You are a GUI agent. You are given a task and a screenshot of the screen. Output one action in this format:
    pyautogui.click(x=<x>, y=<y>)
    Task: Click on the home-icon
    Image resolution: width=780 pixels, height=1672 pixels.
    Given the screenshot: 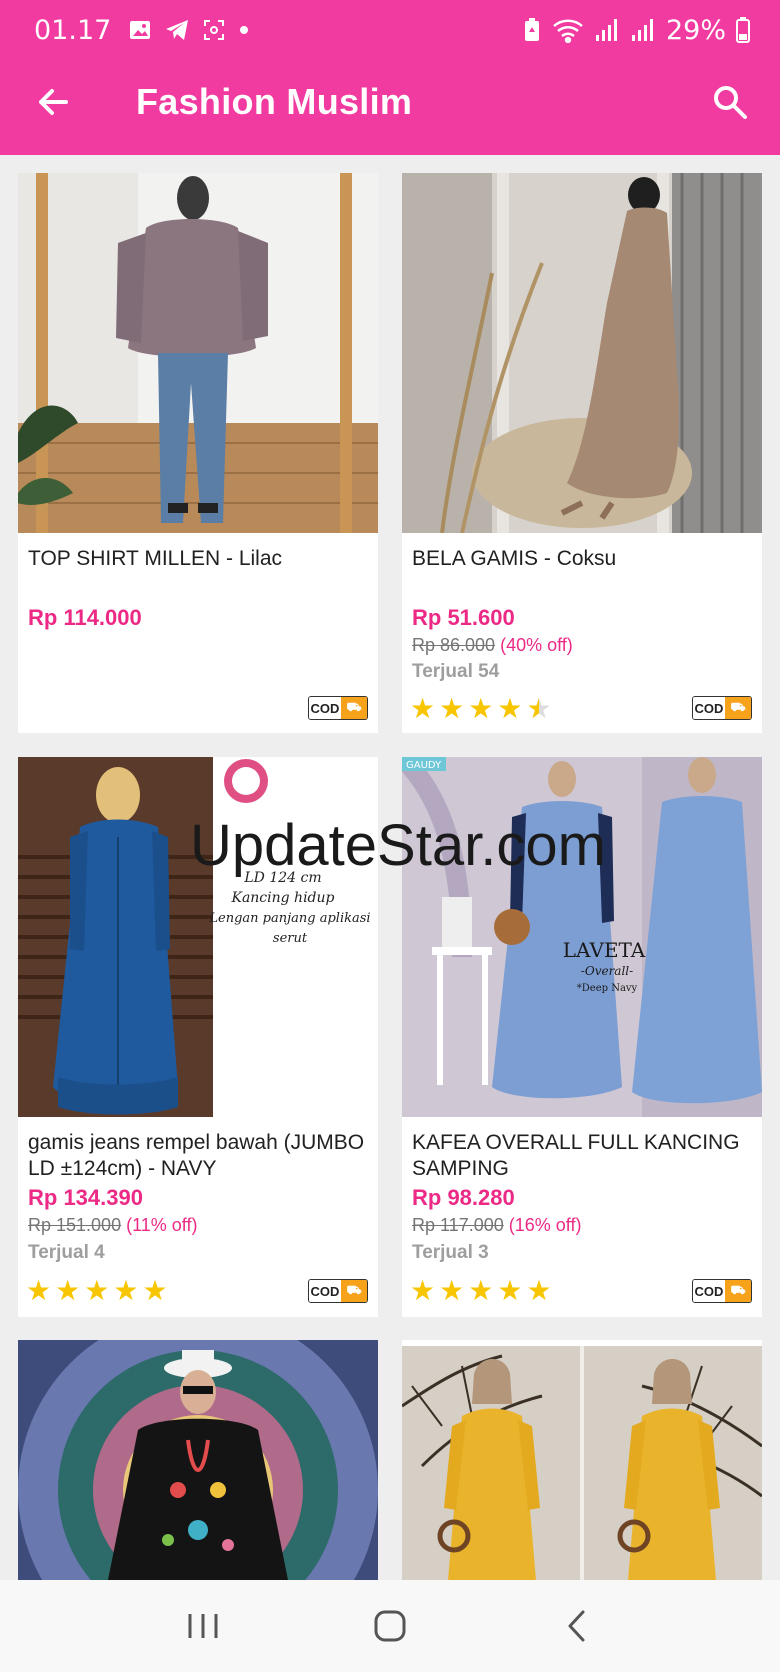 What is the action you would take?
    pyautogui.click(x=390, y=1626)
    